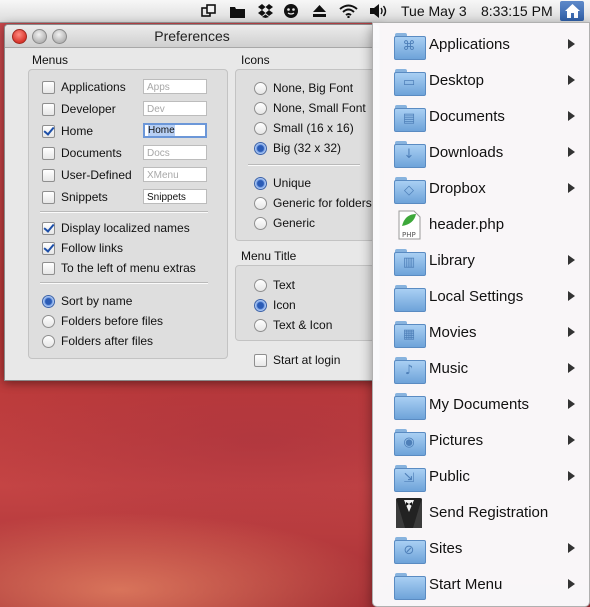  What do you see at coordinates (310, 108) in the screenshot?
I see `icon-size-radio-none-small-font: None, Small Font` at bounding box center [310, 108].